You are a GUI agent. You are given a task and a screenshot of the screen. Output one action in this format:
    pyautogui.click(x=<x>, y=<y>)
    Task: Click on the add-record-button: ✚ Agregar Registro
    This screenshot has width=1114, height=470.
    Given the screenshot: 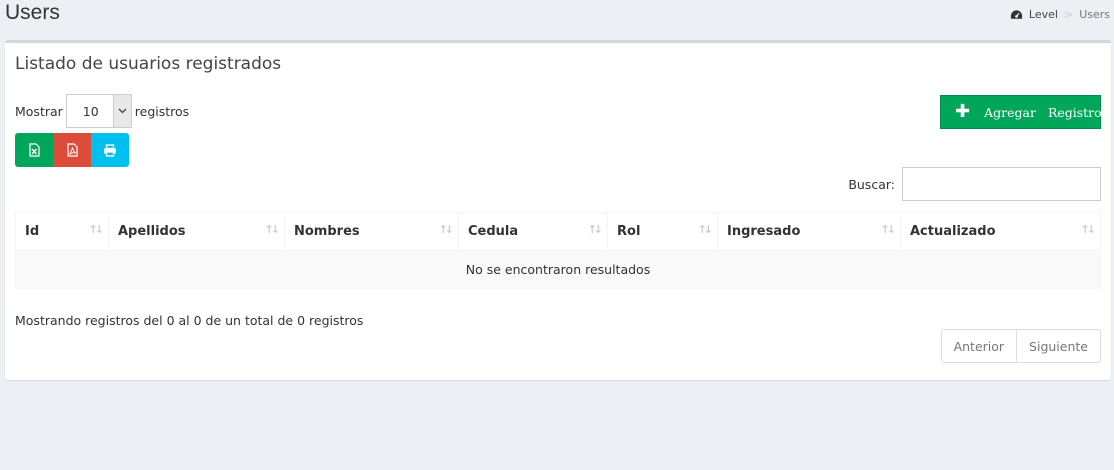 What is the action you would take?
    pyautogui.click(x=1021, y=112)
    